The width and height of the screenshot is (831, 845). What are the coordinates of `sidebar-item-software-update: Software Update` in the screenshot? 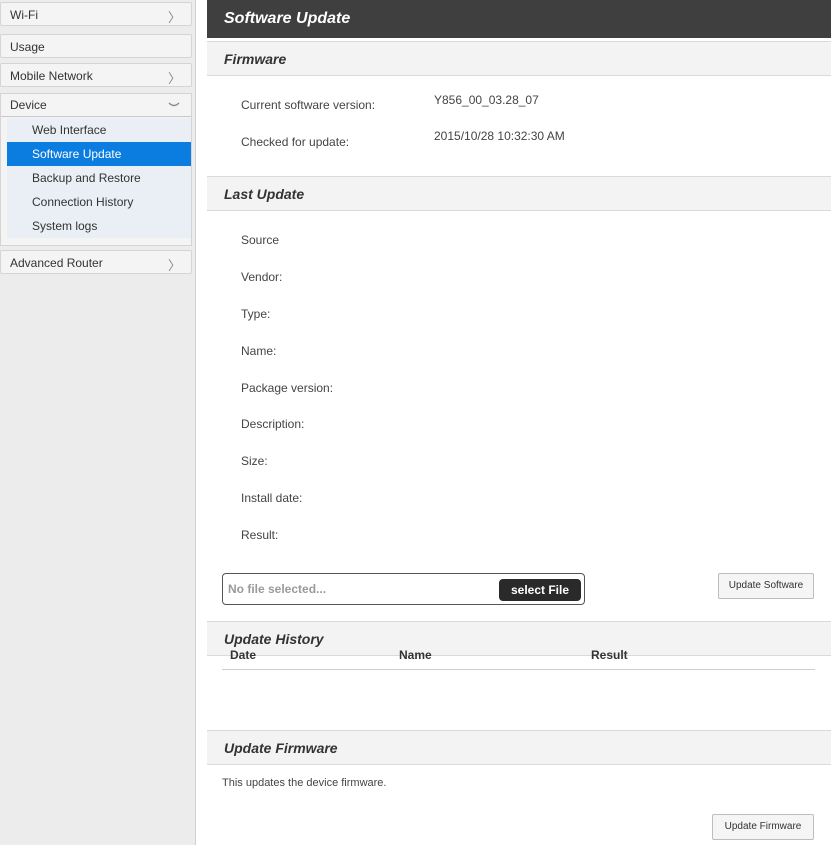 It's located at (99, 154).